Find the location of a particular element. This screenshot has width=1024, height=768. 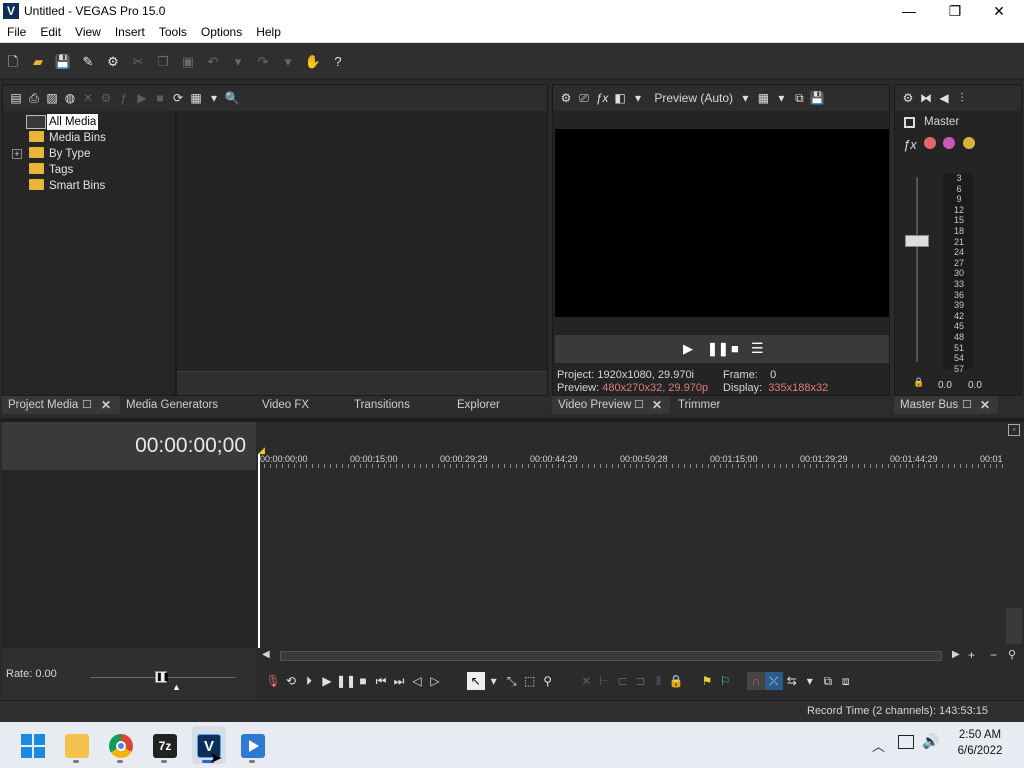

menu-tools: Tools is located at coordinates (173, 30).